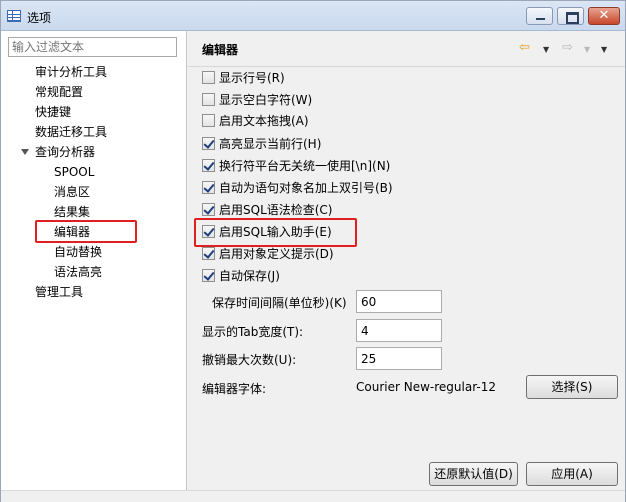 Image resolution: width=626 pixels, height=502 pixels. I want to click on tree-item-spool: SPOOL, so click(74, 172).